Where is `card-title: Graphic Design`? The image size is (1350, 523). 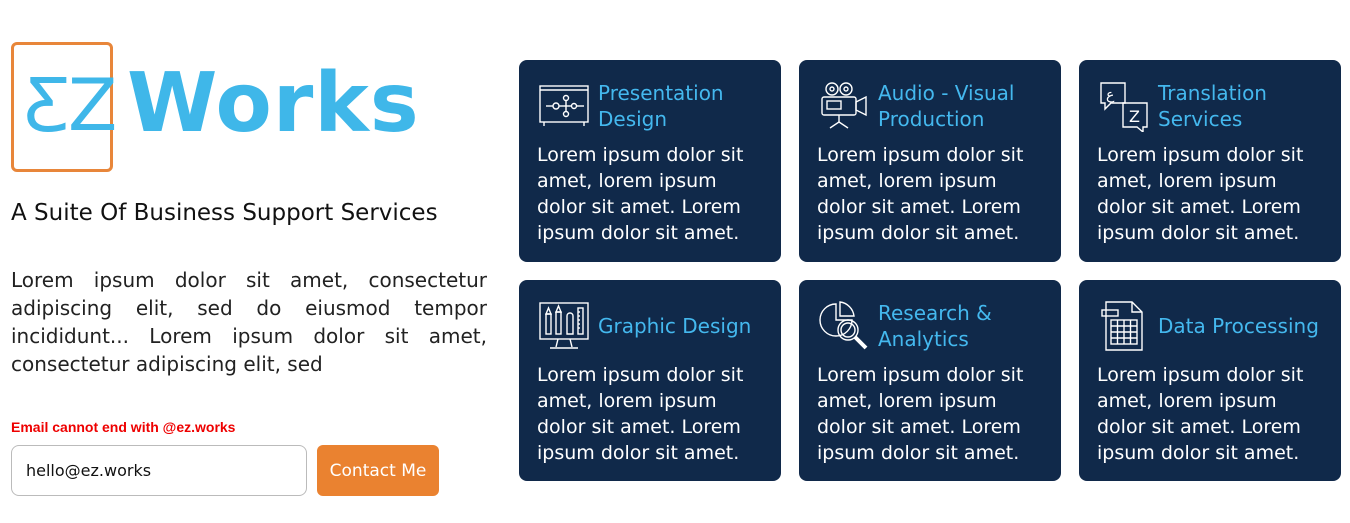
card-title: Graphic Design is located at coordinates (675, 326).